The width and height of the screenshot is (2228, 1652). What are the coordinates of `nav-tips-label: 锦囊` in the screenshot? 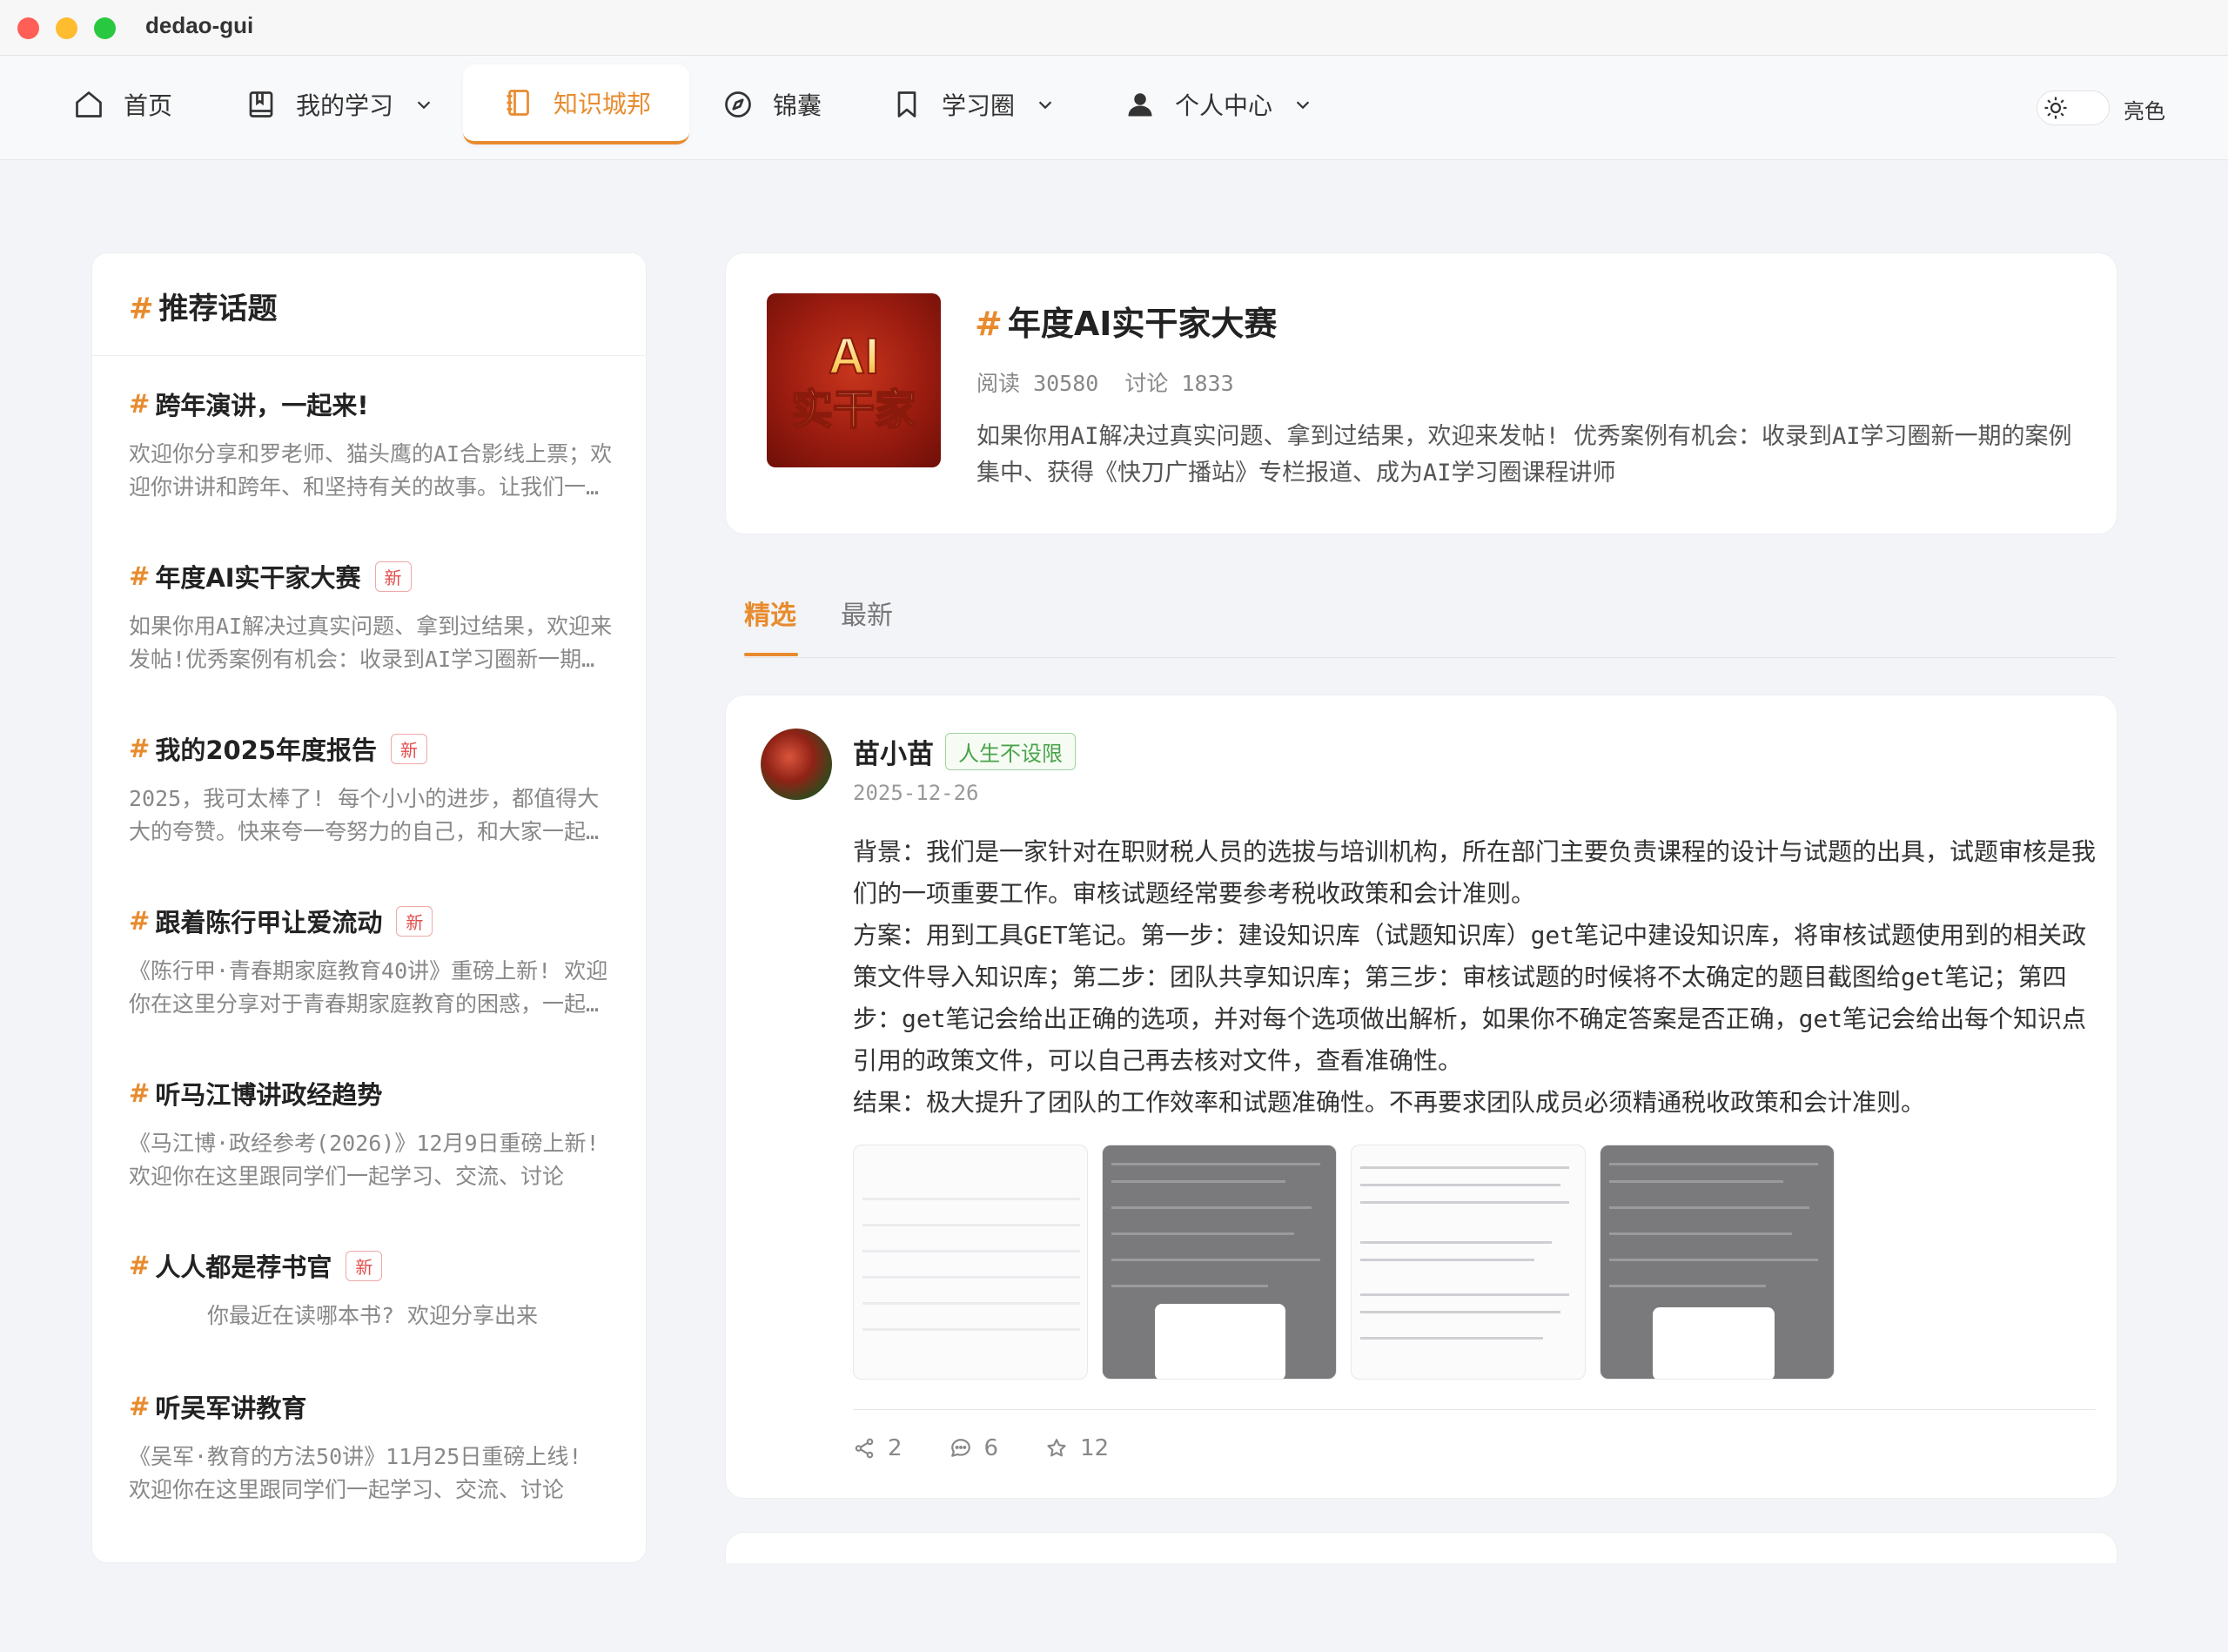 It's located at (797, 106).